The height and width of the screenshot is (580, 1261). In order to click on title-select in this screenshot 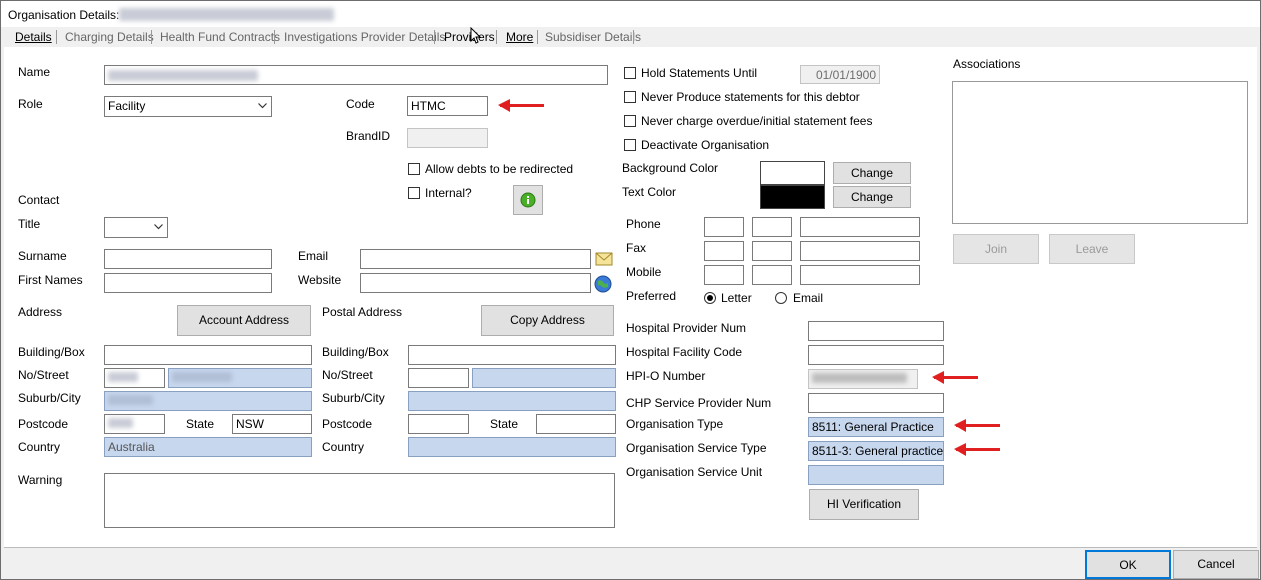, I will do `click(136, 227)`.